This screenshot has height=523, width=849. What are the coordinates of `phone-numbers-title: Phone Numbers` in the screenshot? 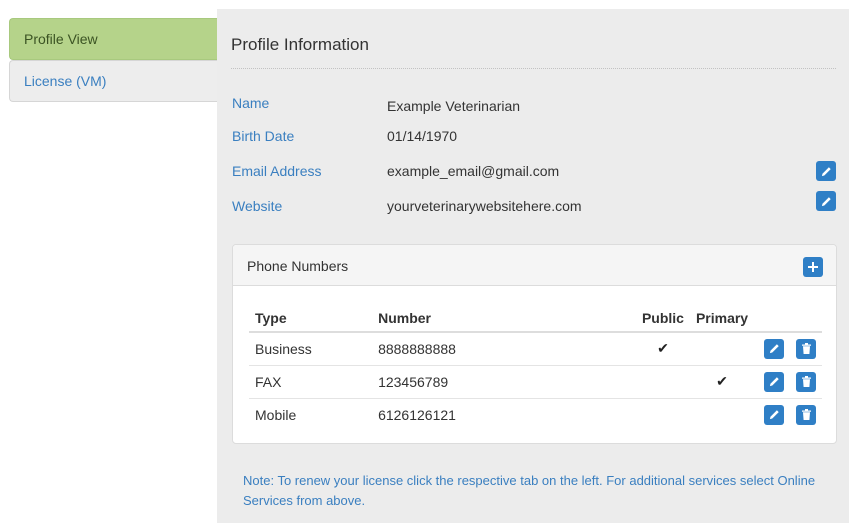 It's located at (298, 266).